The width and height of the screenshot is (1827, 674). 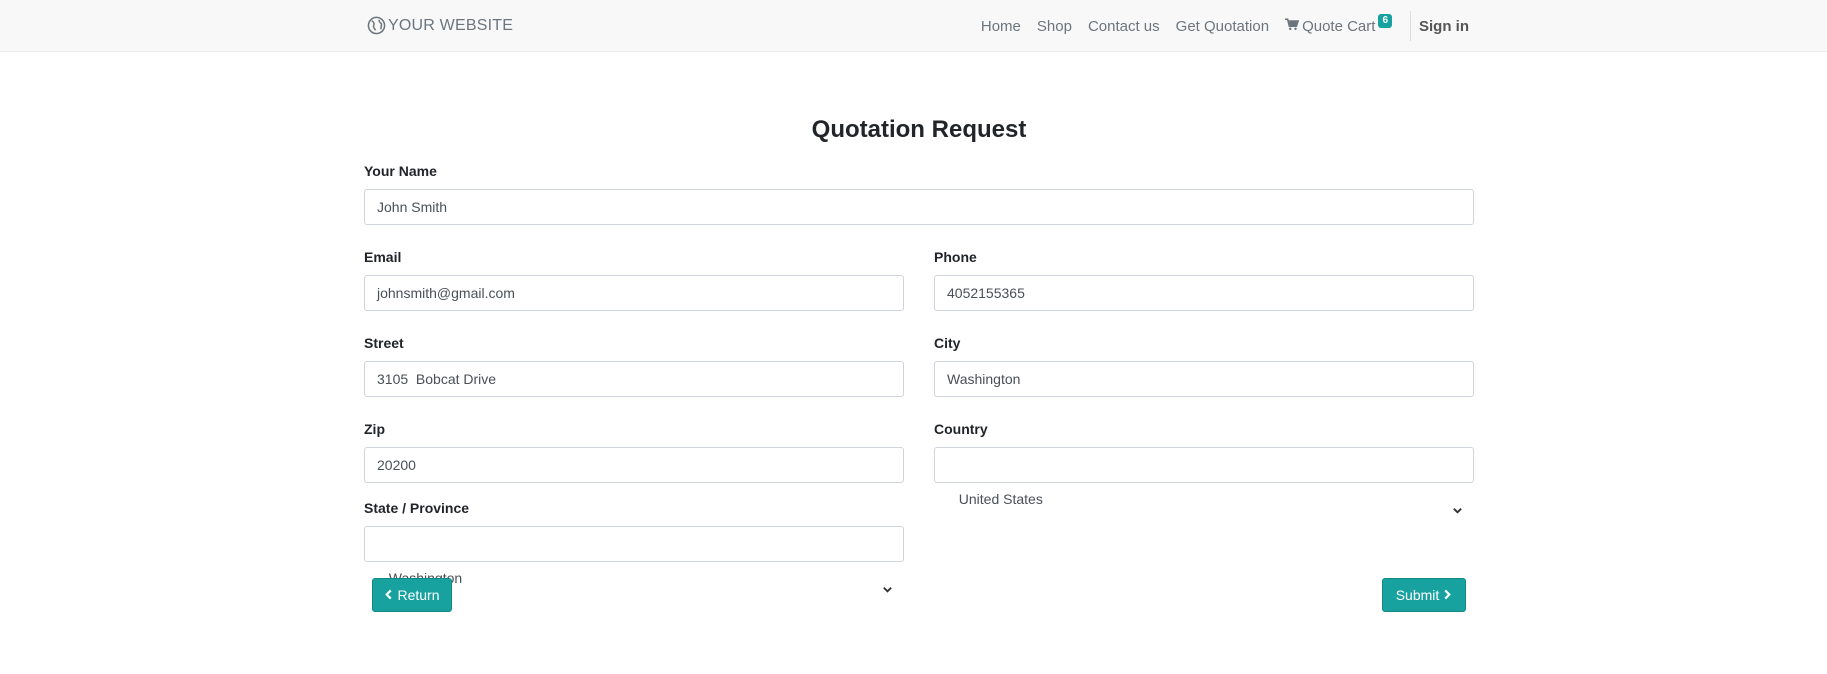 What do you see at coordinates (418, 595) in the screenshot?
I see `return-button-label: Return` at bounding box center [418, 595].